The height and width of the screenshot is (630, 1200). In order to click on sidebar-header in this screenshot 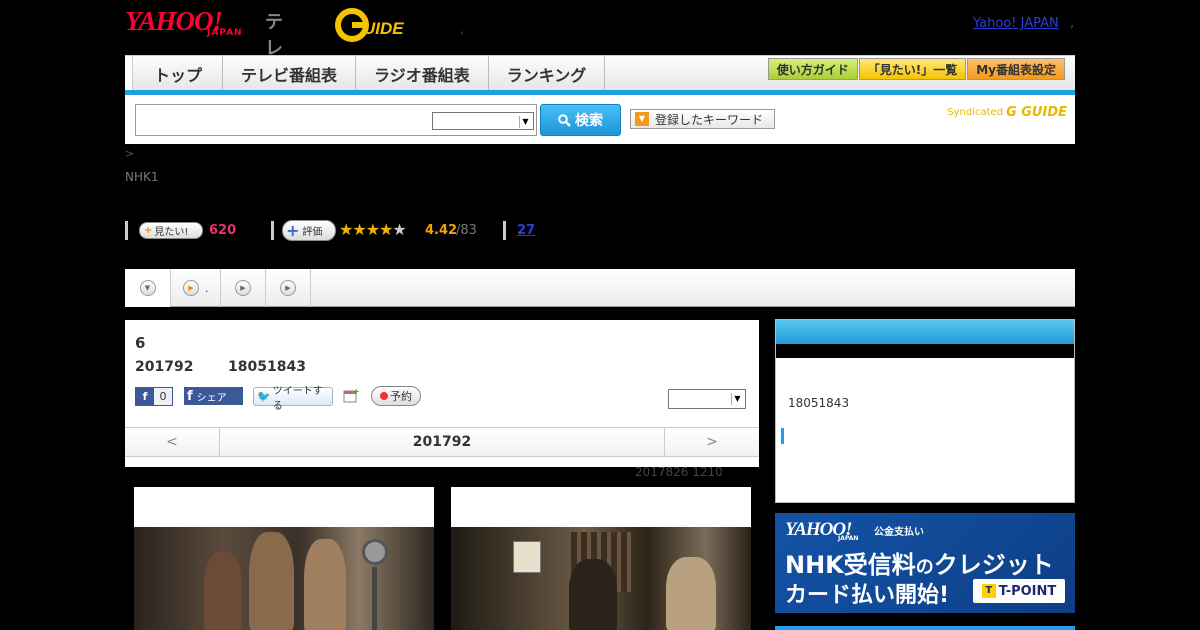, I will do `click(925, 332)`.